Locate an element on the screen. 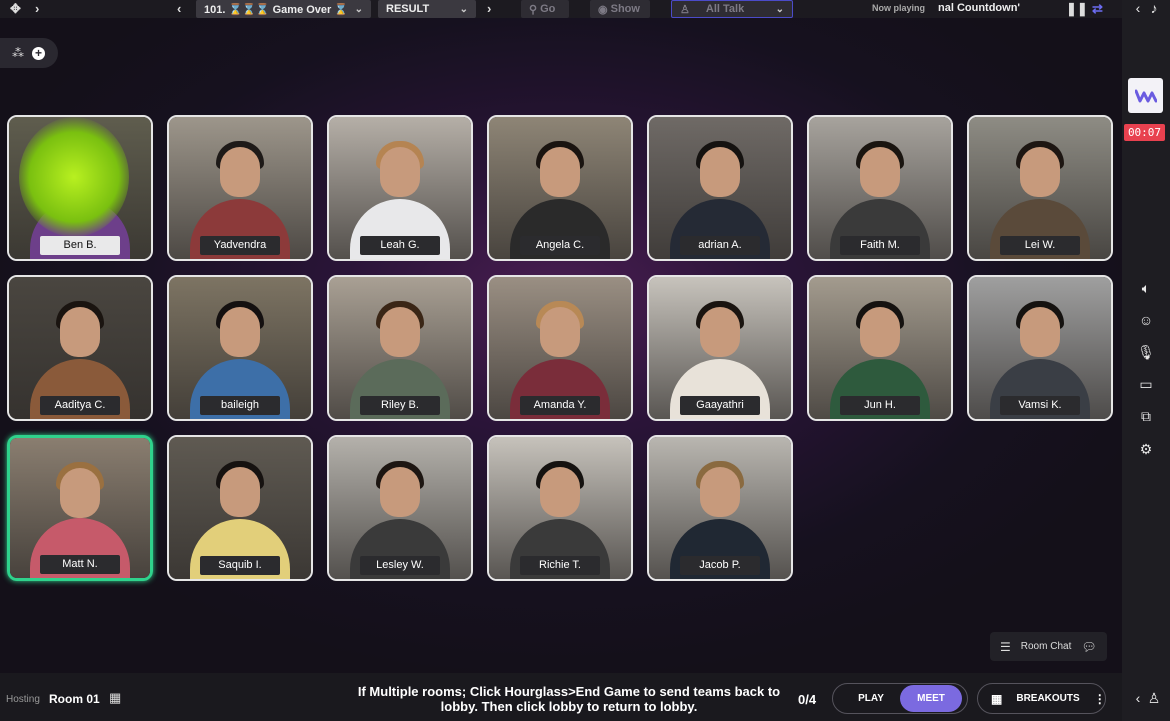 Image resolution: width=1170 pixels, height=721 pixels. plus-icon: + is located at coordinates (38, 53).